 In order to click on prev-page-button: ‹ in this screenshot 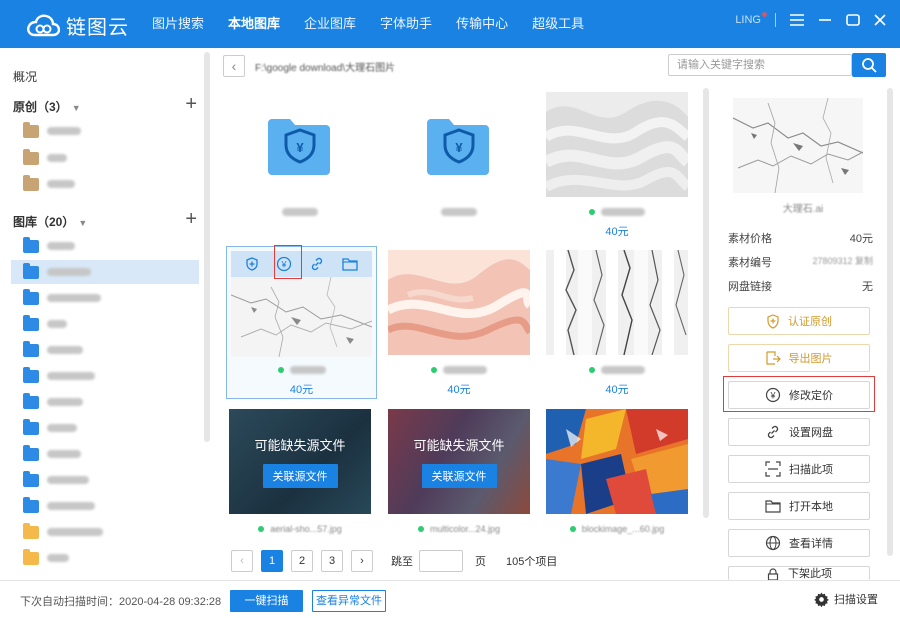, I will do `click(242, 561)`.